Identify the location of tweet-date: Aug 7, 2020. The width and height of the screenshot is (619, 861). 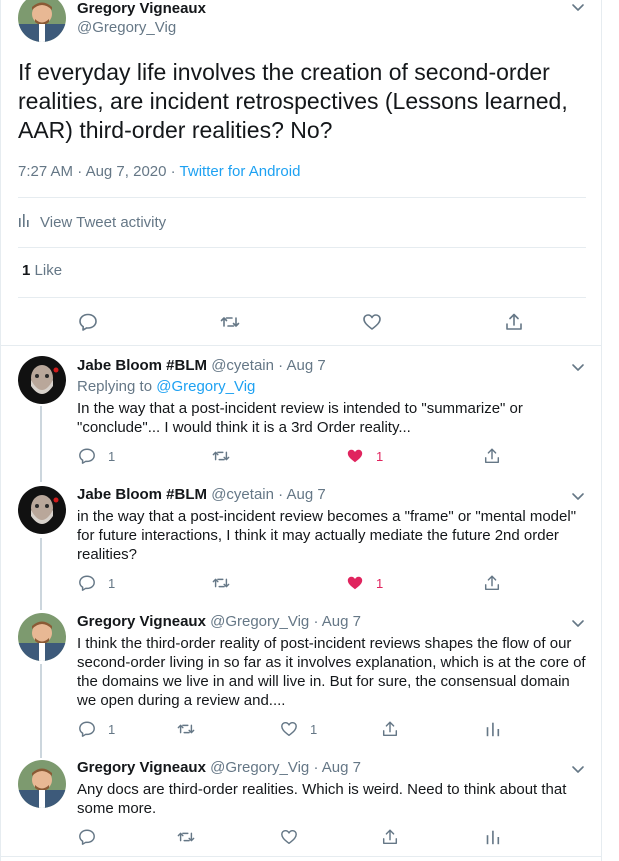
(126, 171).